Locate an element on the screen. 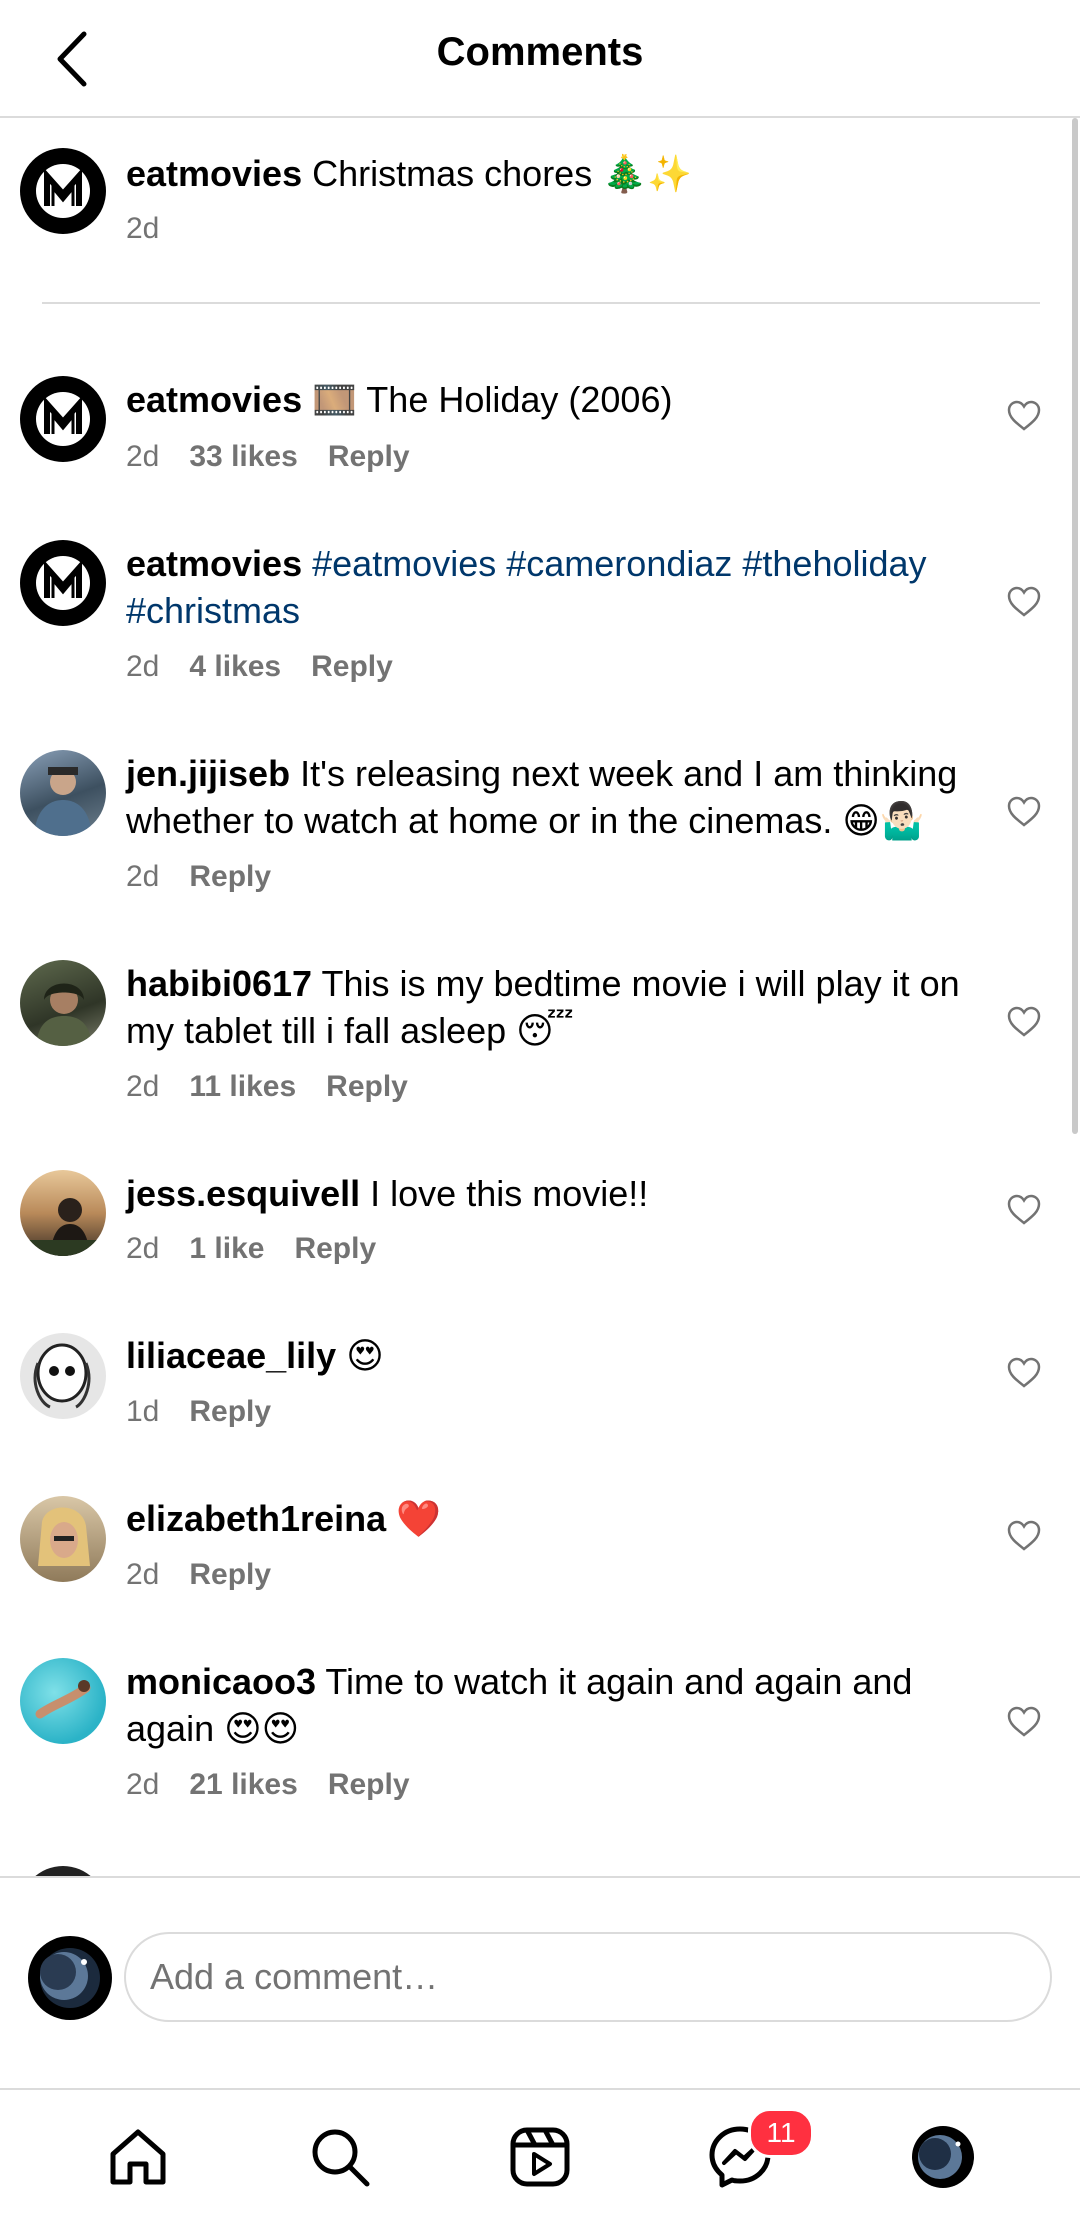 This screenshot has height=2220, width=1080. current-user-avatar is located at coordinates (70, 1978).